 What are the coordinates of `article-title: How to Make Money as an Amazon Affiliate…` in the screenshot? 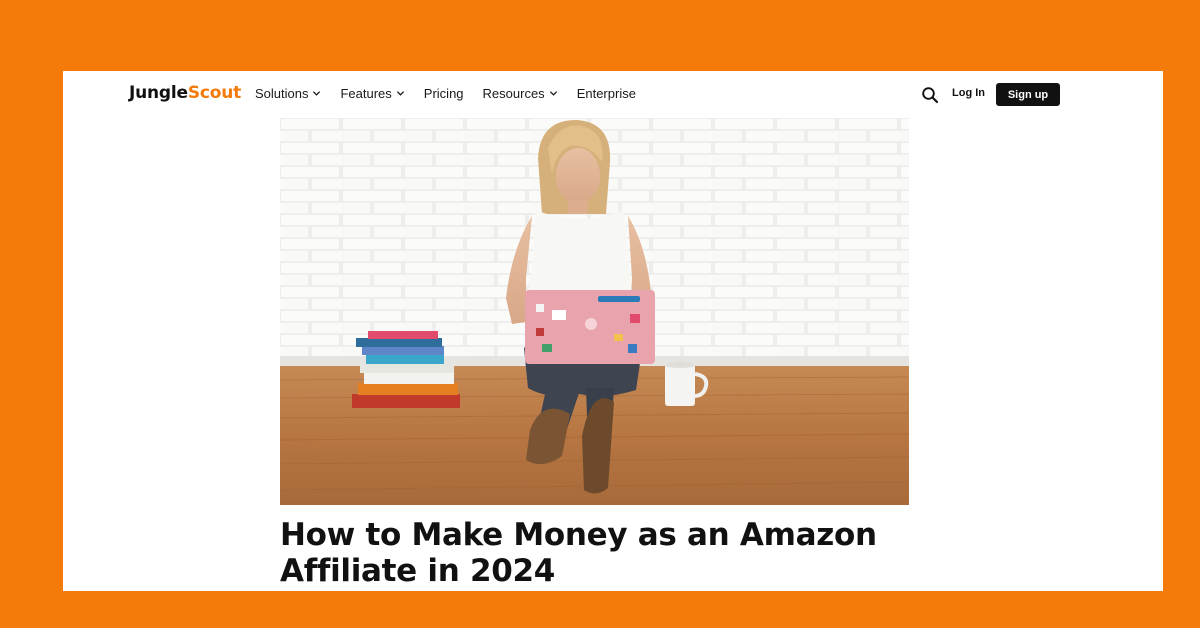 It's located at (578, 553).